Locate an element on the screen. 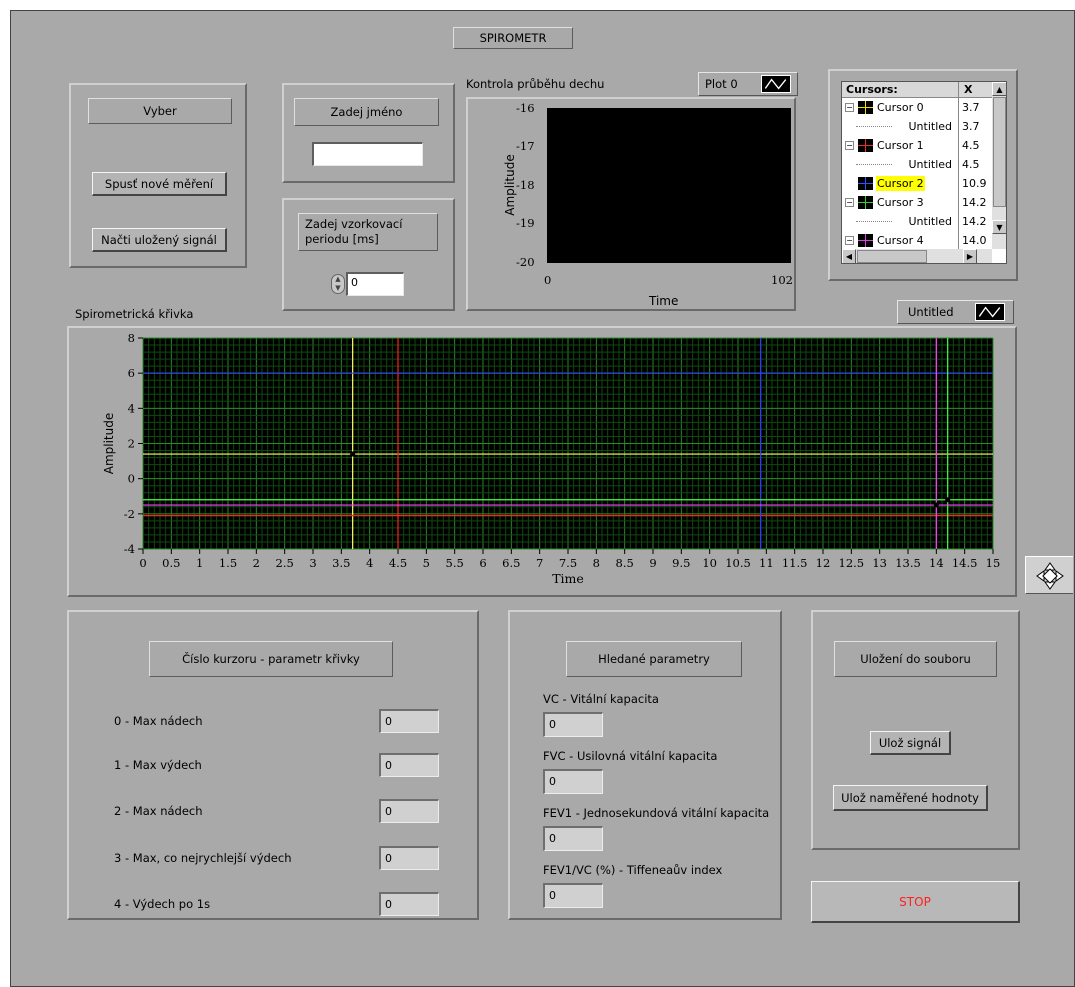  cursor-row: Untitled 3.7 is located at coordinates (917, 126).